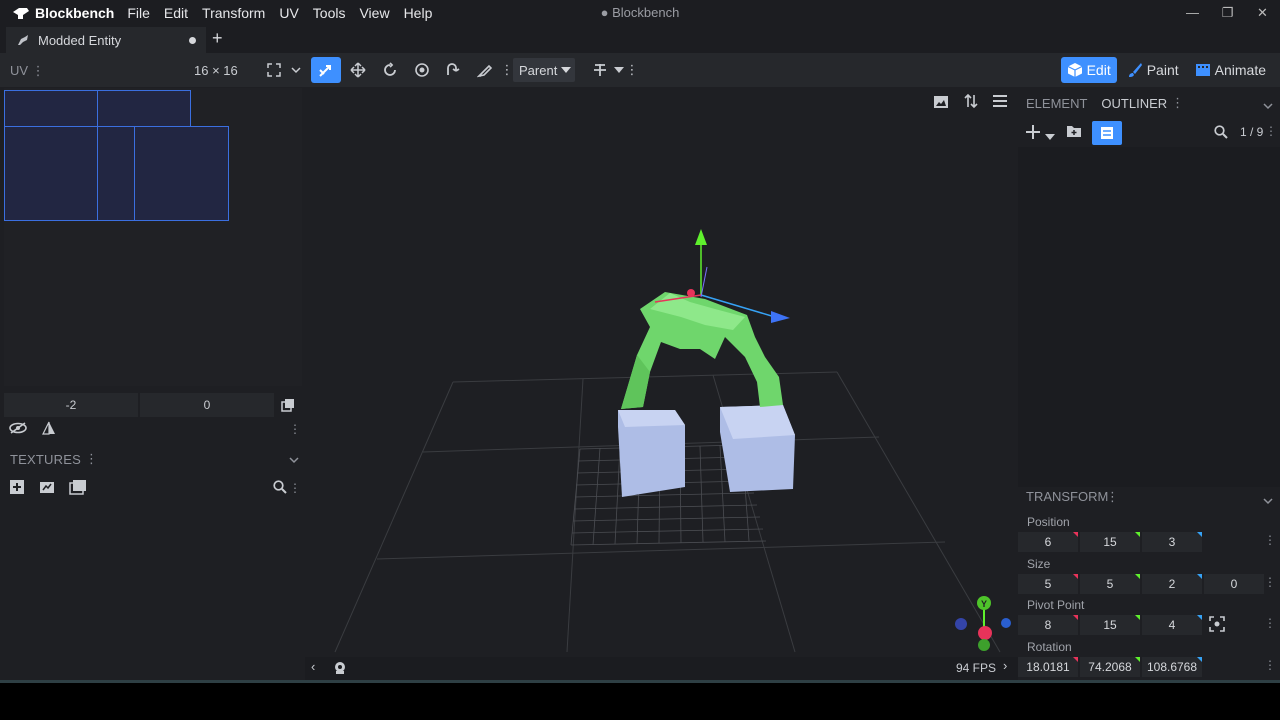 The image size is (1280, 720). I want to click on menu-tools: Tools, so click(329, 13).